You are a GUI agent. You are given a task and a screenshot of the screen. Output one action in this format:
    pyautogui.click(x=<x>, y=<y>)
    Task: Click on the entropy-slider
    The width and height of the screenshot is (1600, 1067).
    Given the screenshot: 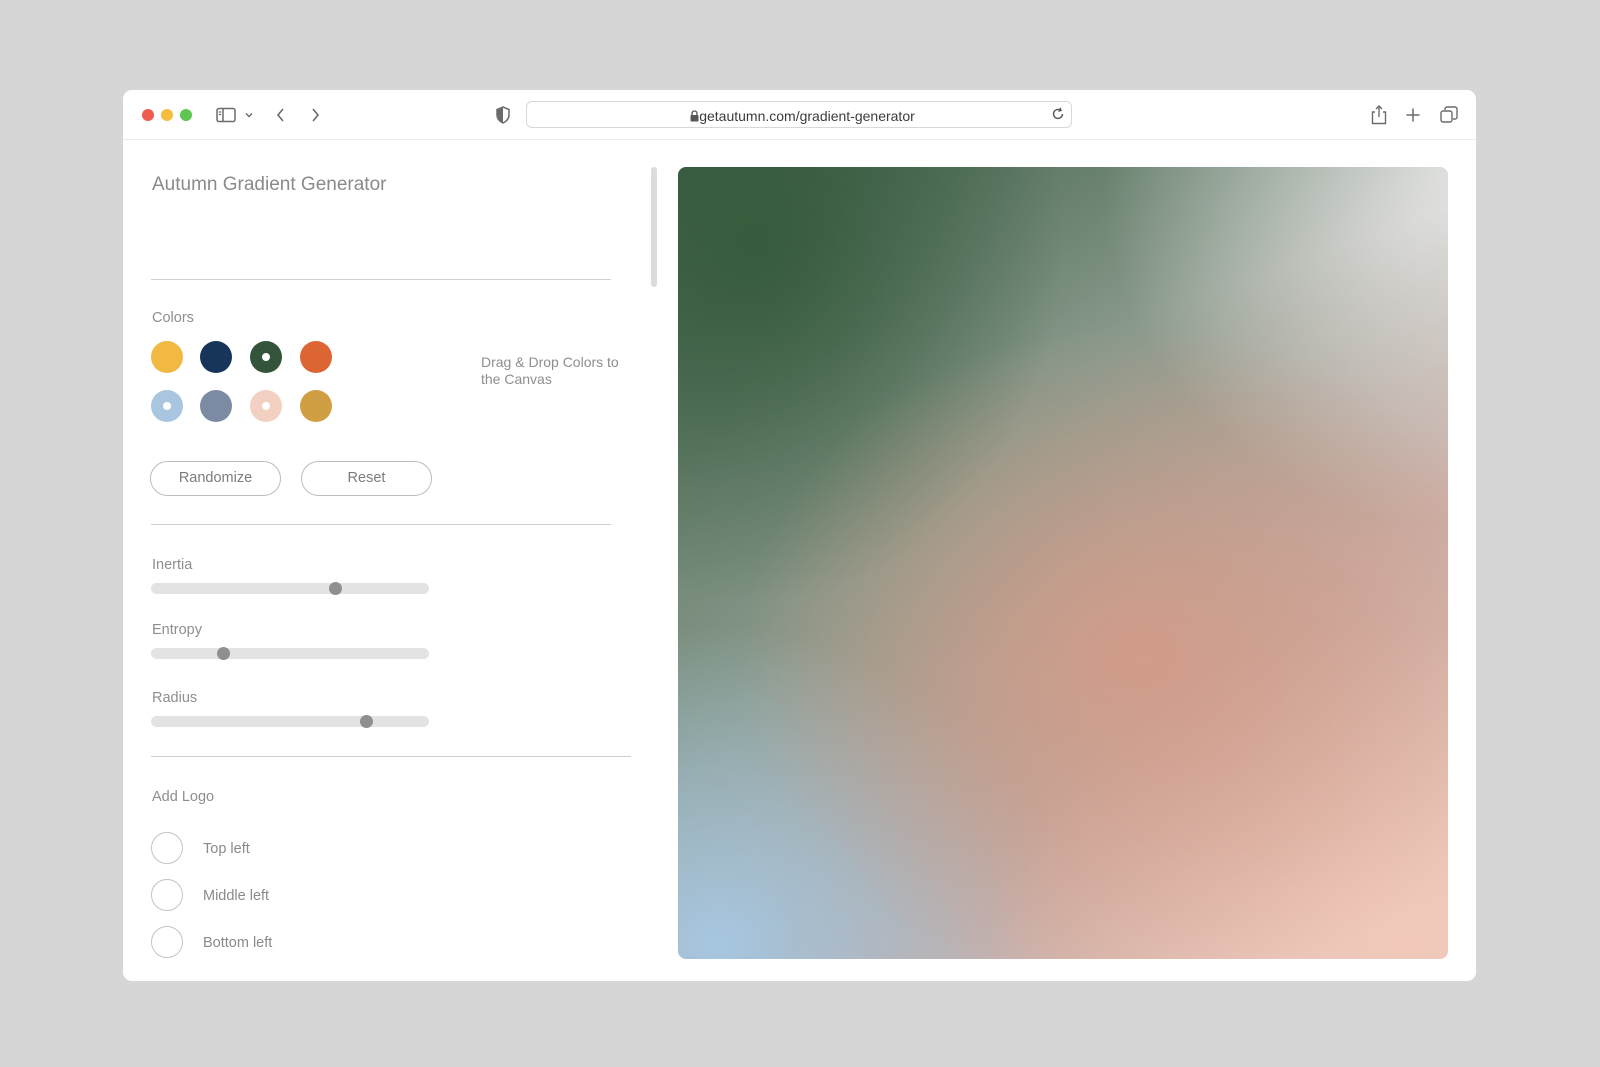 What is the action you would take?
    pyautogui.click(x=290, y=653)
    